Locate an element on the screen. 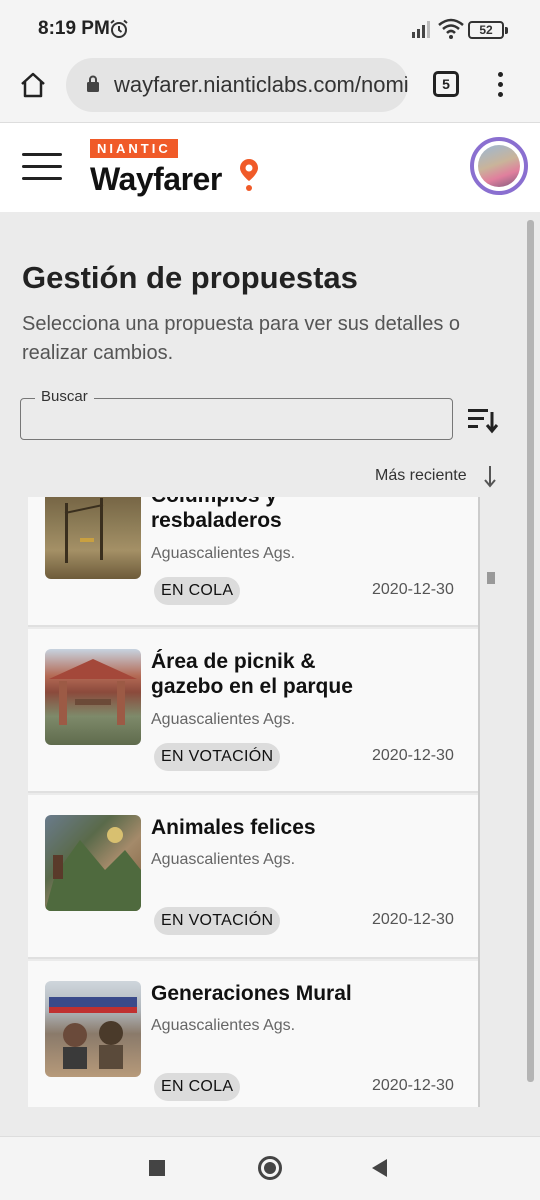 This screenshot has width=540, height=1200. arrow-down-icon is located at coordinates (490, 476).